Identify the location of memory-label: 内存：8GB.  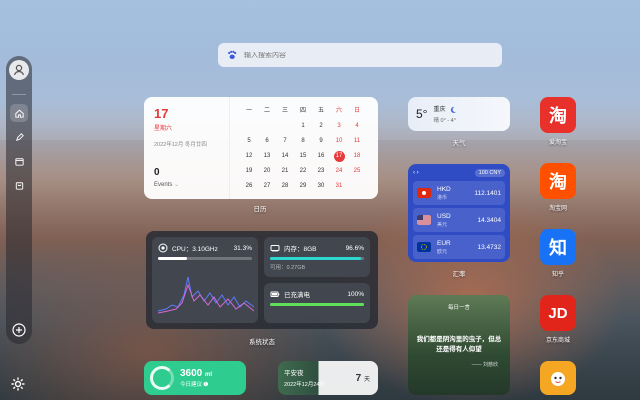
(300, 249).